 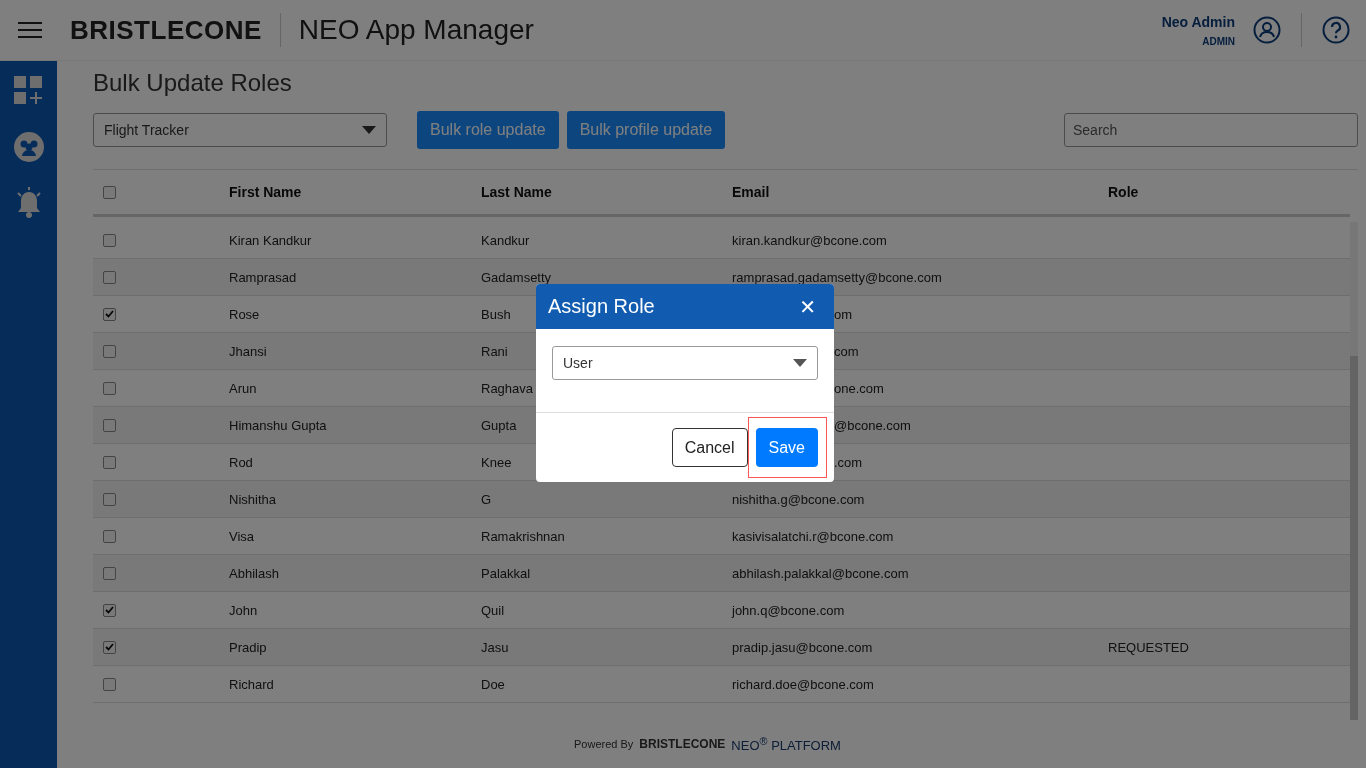 What do you see at coordinates (278, 425) in the screenshot?
I see `table-cell: Himanshu Gupta` at bounding box center [278, 425].